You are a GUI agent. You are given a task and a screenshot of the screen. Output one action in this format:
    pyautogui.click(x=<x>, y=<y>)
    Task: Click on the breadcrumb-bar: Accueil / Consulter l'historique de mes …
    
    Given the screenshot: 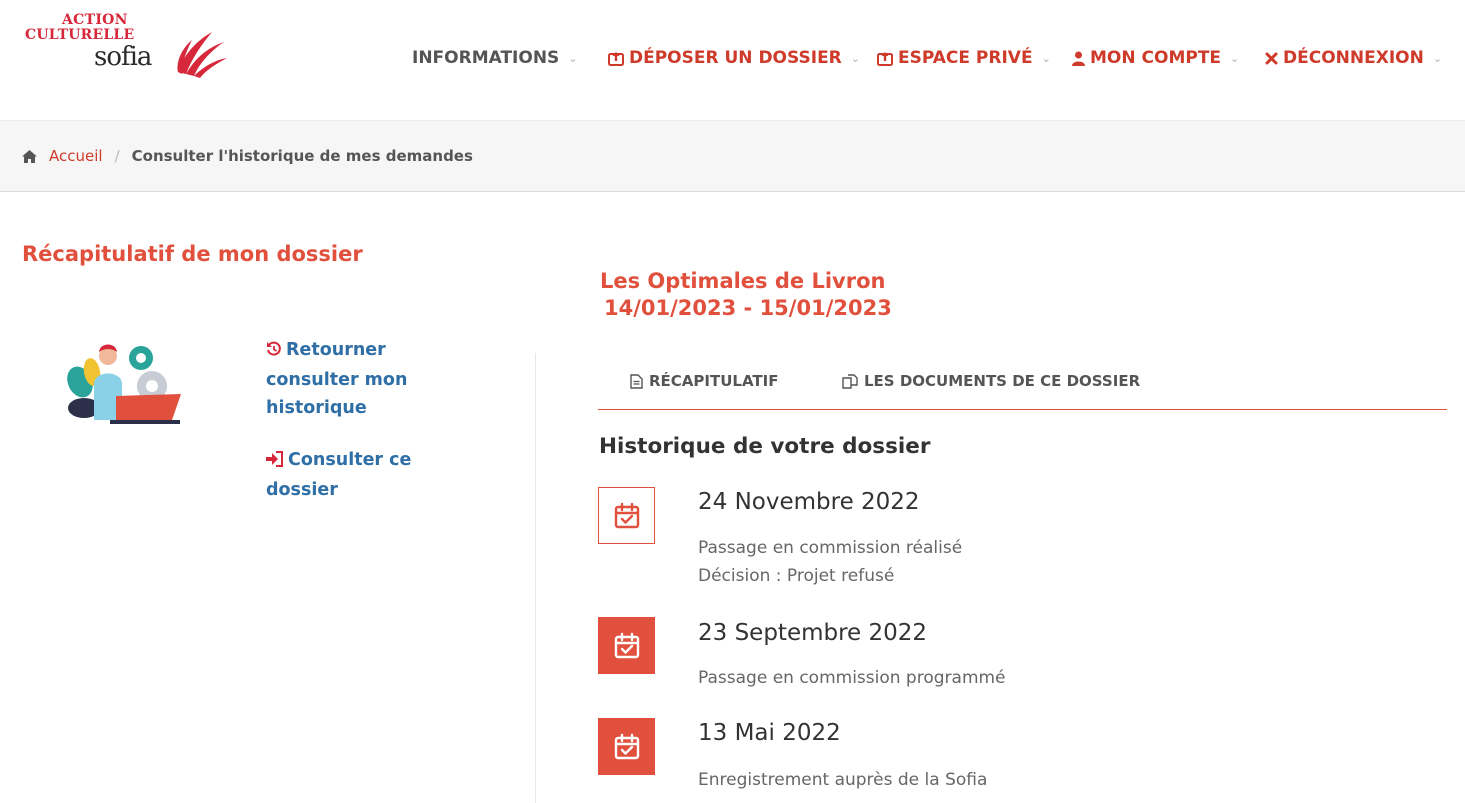 What is the action you would take?
    pyautogui.click(x=732, y=156)
    